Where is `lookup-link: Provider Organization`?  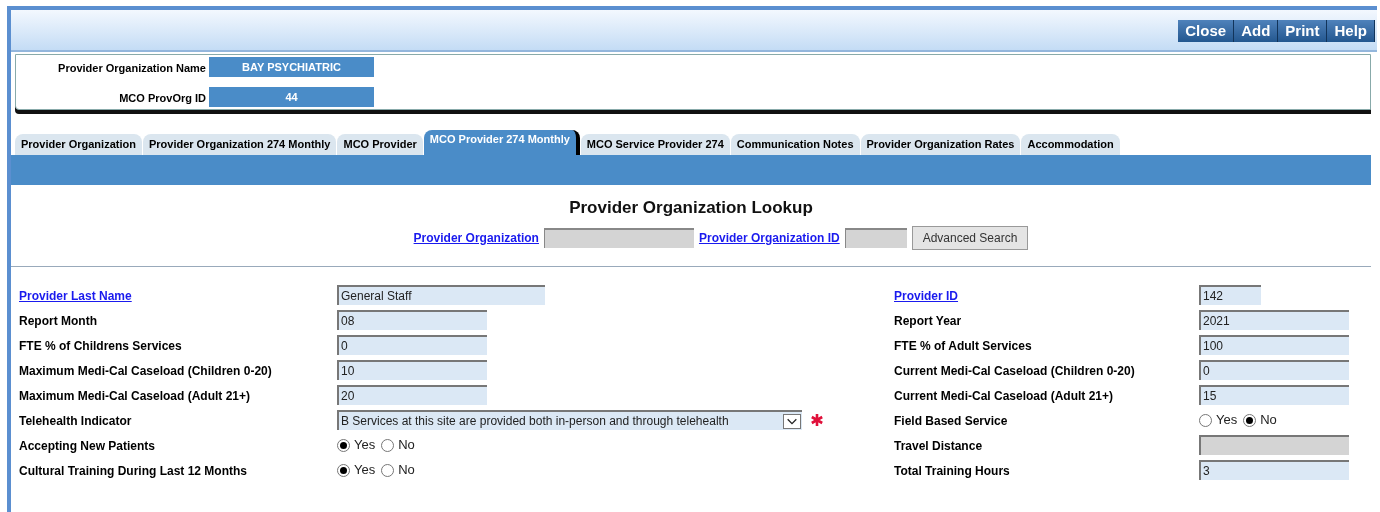
lookup-link: Provider Organization is located at coordinates (476, 237).